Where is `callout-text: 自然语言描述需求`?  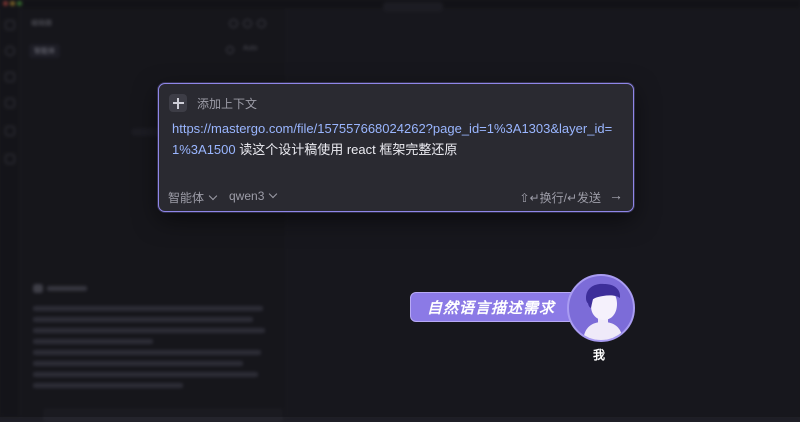
callout-text: 自然语言描述需求 is located at coordinates (491, 308).